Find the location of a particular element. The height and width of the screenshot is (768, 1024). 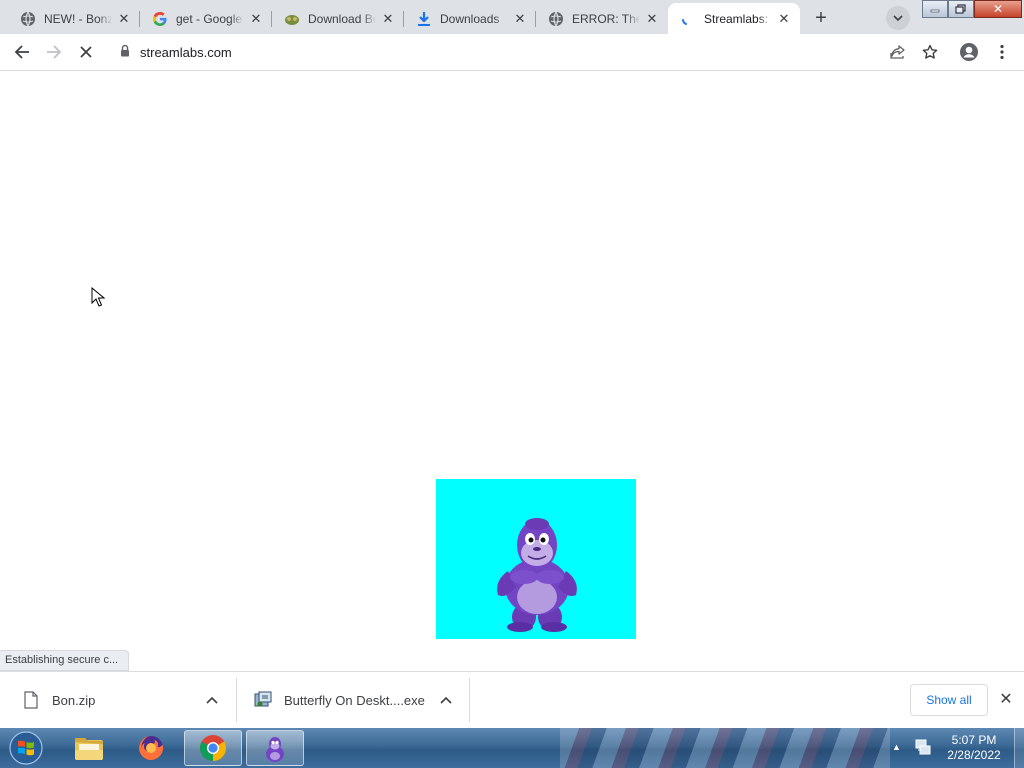

taskbar-chrome is located at coordinates (213, 748).